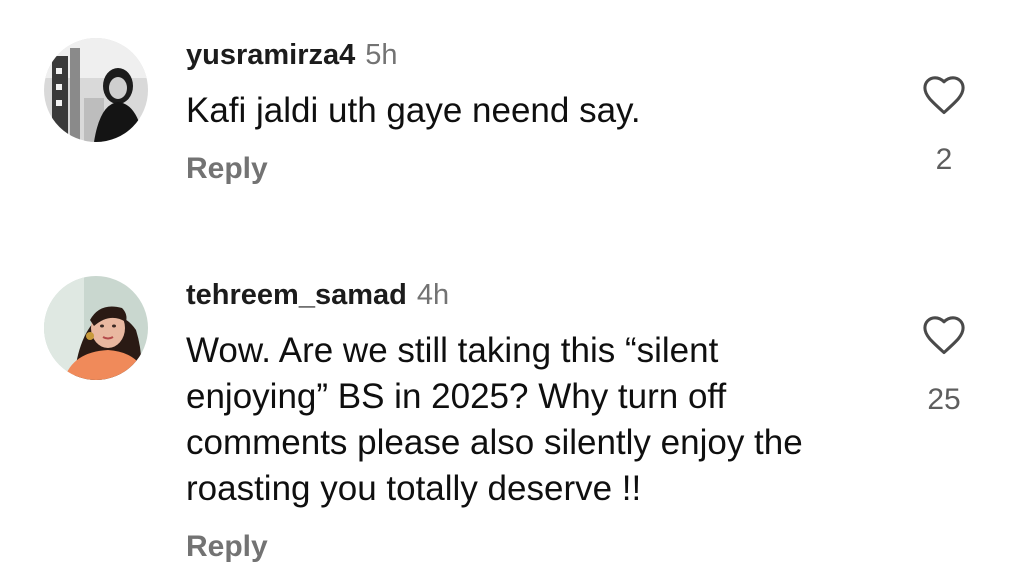  What do you see at coordinates (944, 126) in the screenshot?
I see `like-control: 2` at bounding box center [944, 126].